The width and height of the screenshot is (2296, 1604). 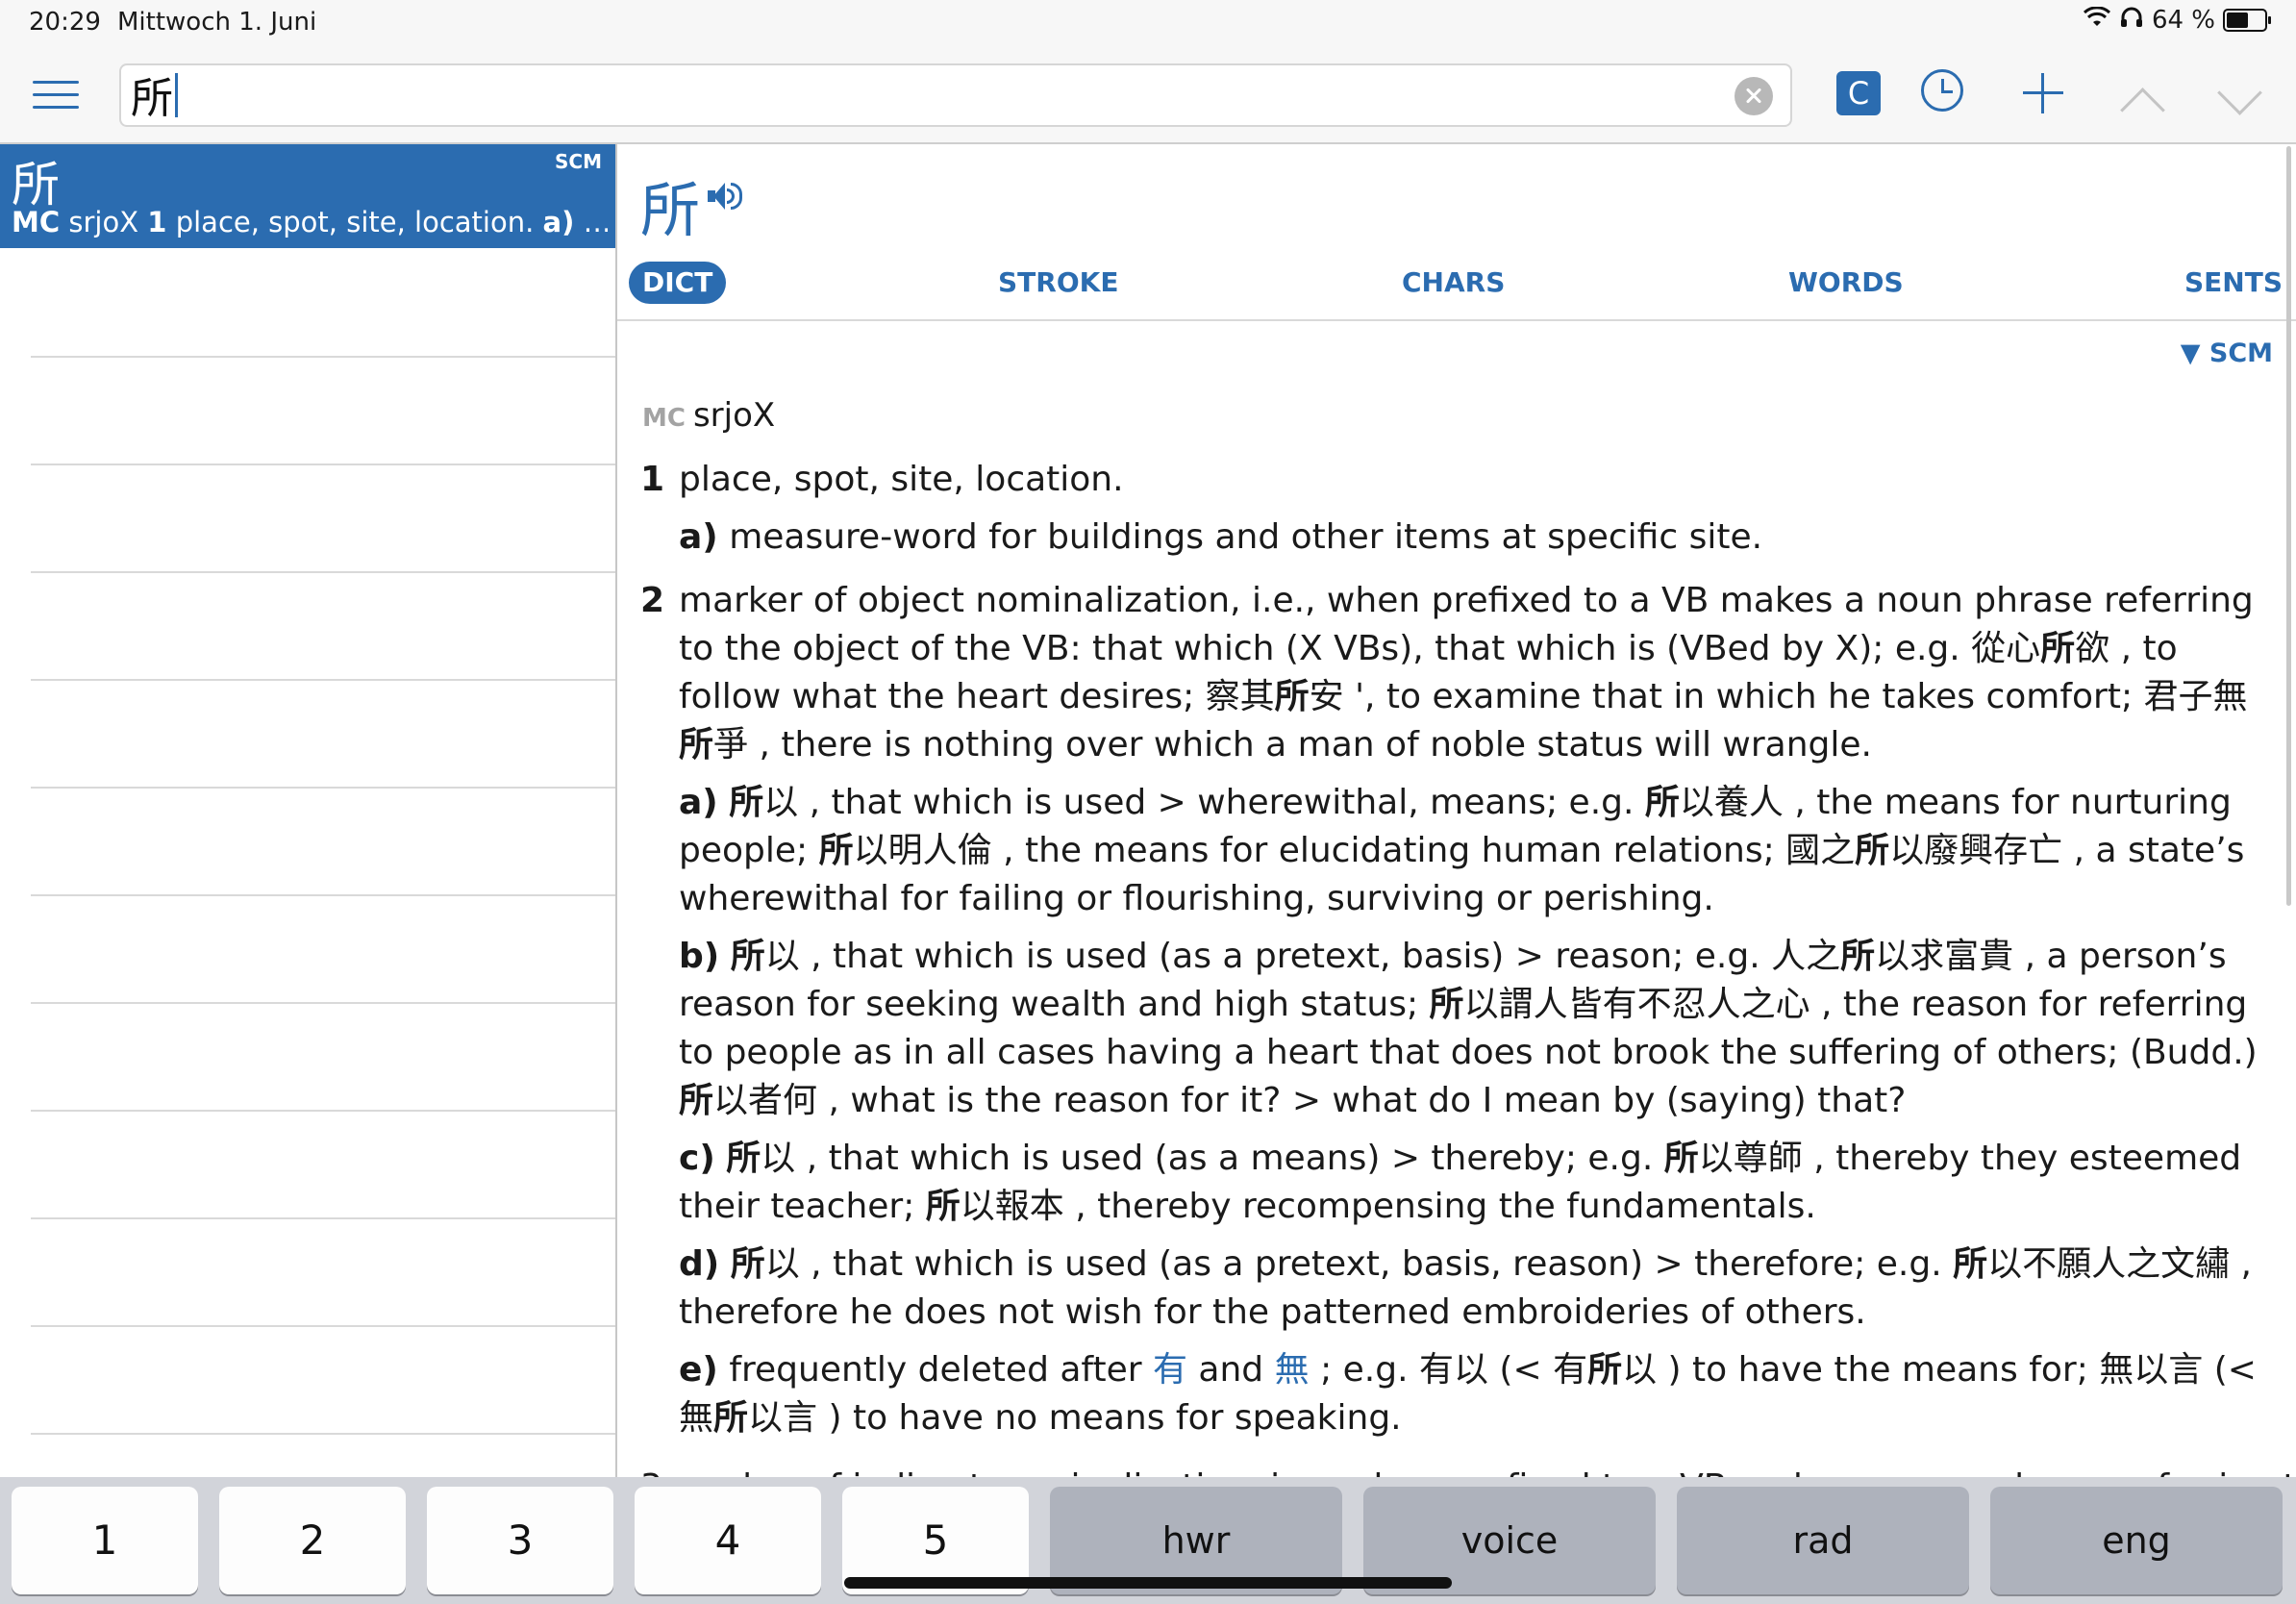 I want to click on status-right: 64 %, so click(x=2177, y=20).